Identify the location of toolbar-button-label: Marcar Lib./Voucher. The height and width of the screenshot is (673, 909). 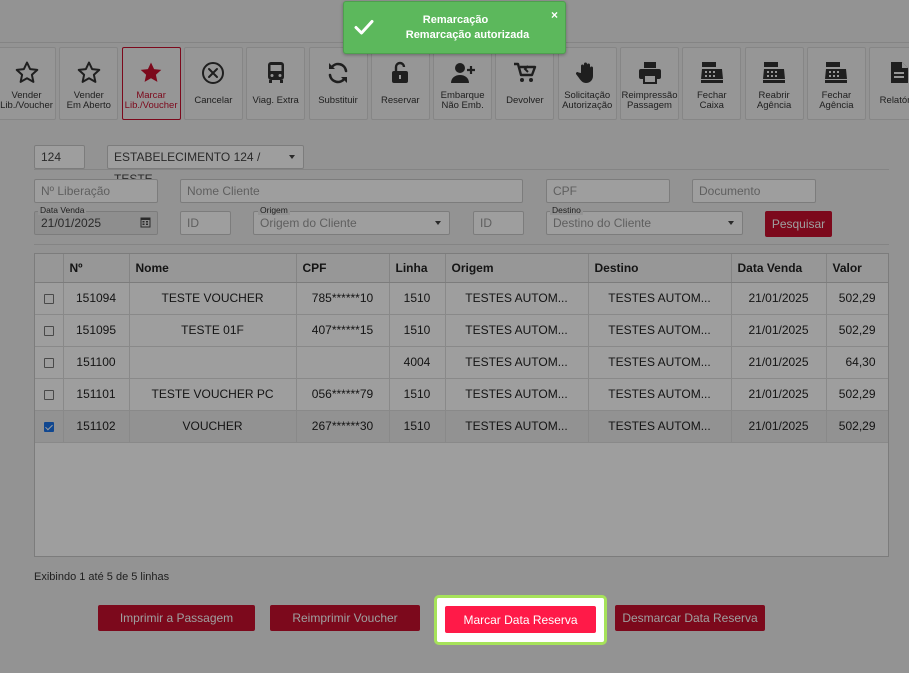
(151, 100).